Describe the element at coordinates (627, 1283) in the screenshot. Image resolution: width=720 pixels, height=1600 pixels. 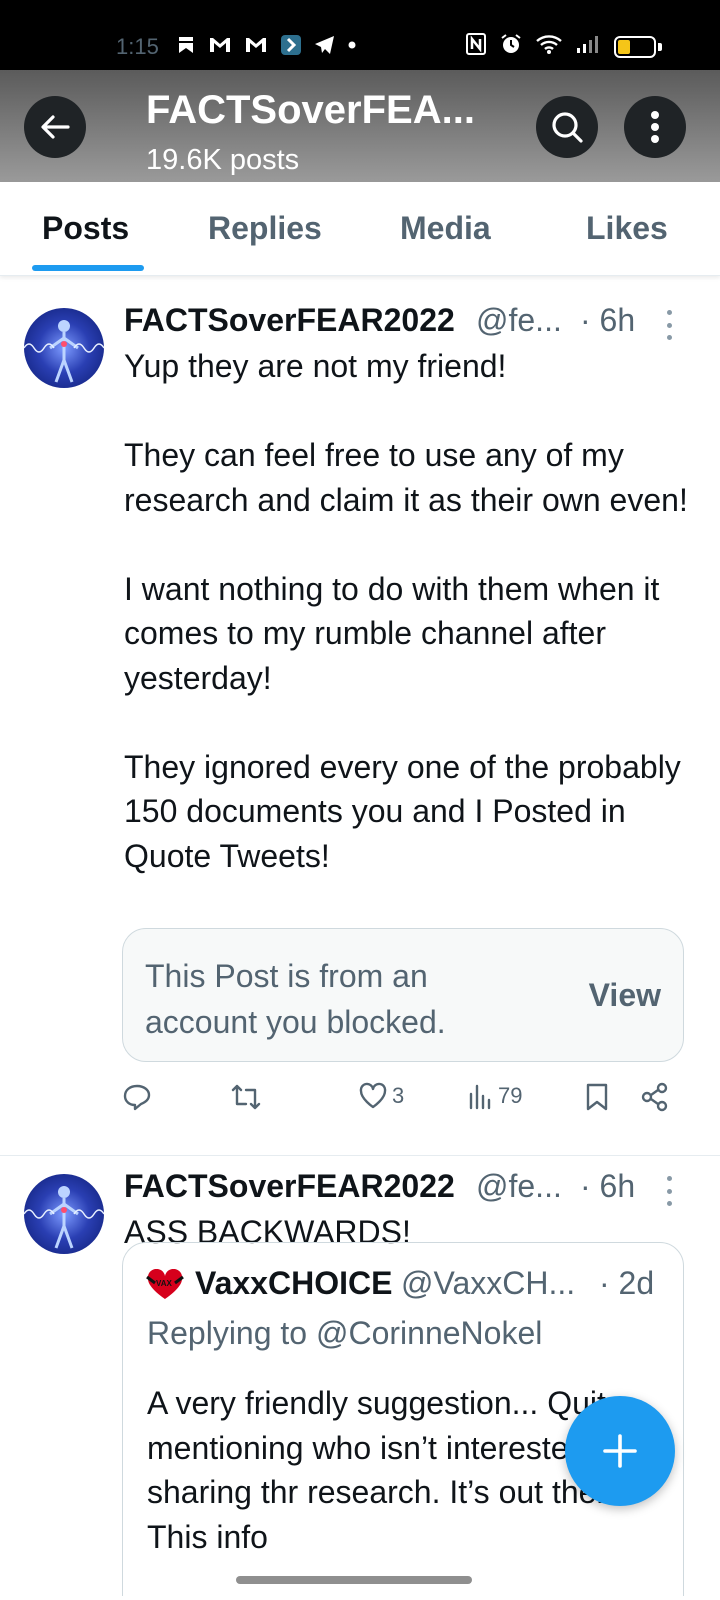
I see `quoted-time: · 2d` at that location.